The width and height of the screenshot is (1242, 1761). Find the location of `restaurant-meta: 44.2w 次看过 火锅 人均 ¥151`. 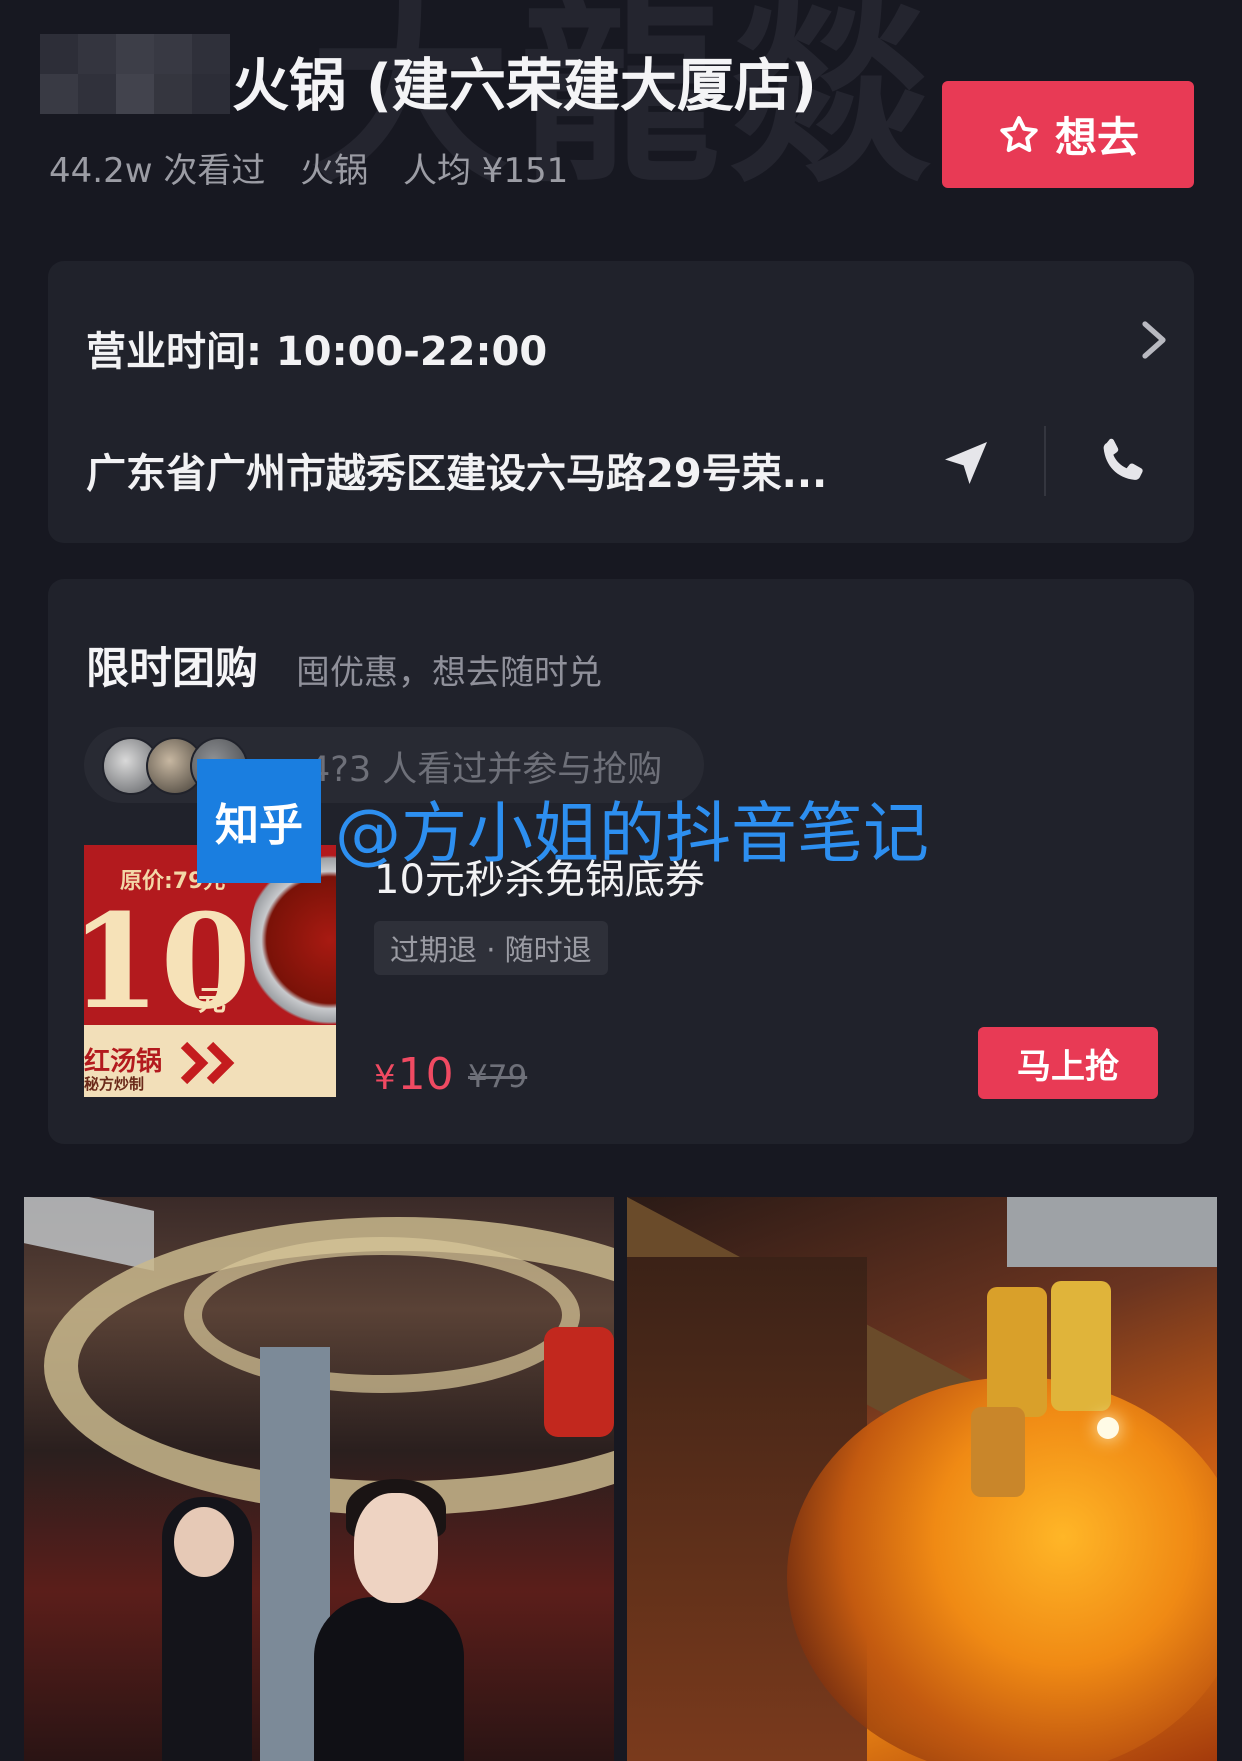

restaurant-meta: 44.2w 次看过 火锅 人均 ¥151 is located at coordinates (320, 167).